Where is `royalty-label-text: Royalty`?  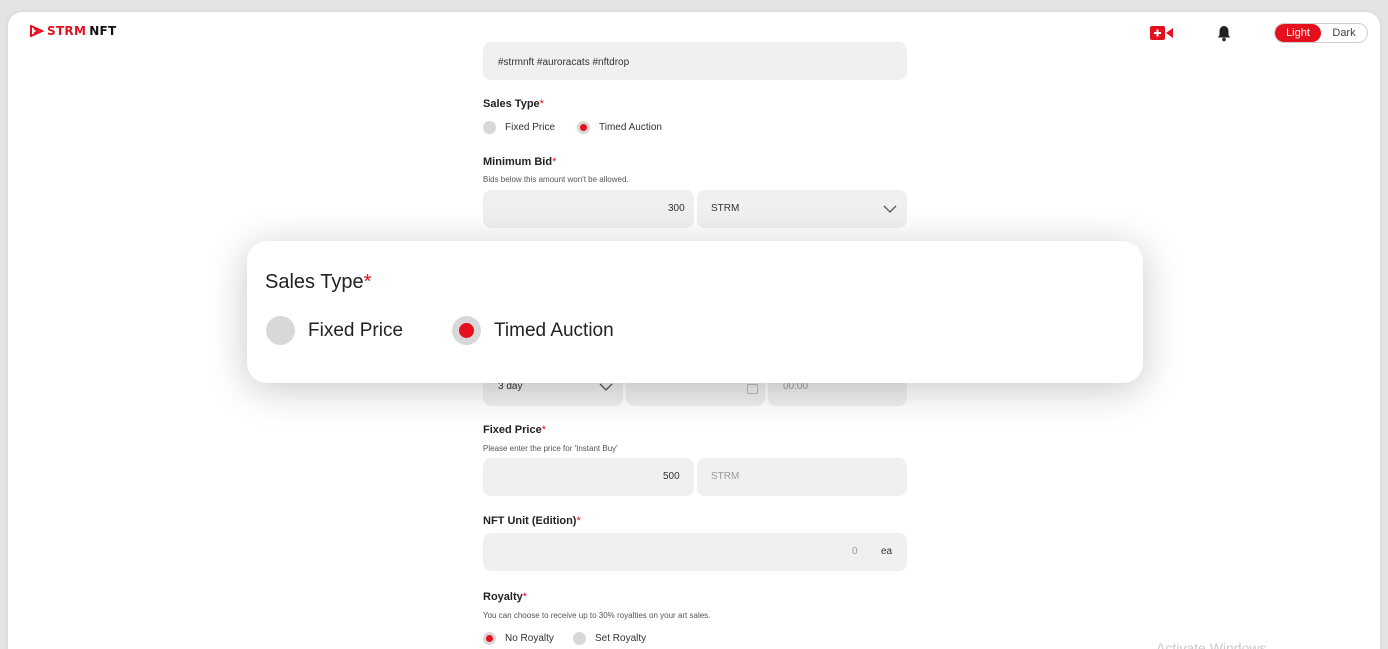 royalty-label-text: Royalty is located at coordinates (503, 597).